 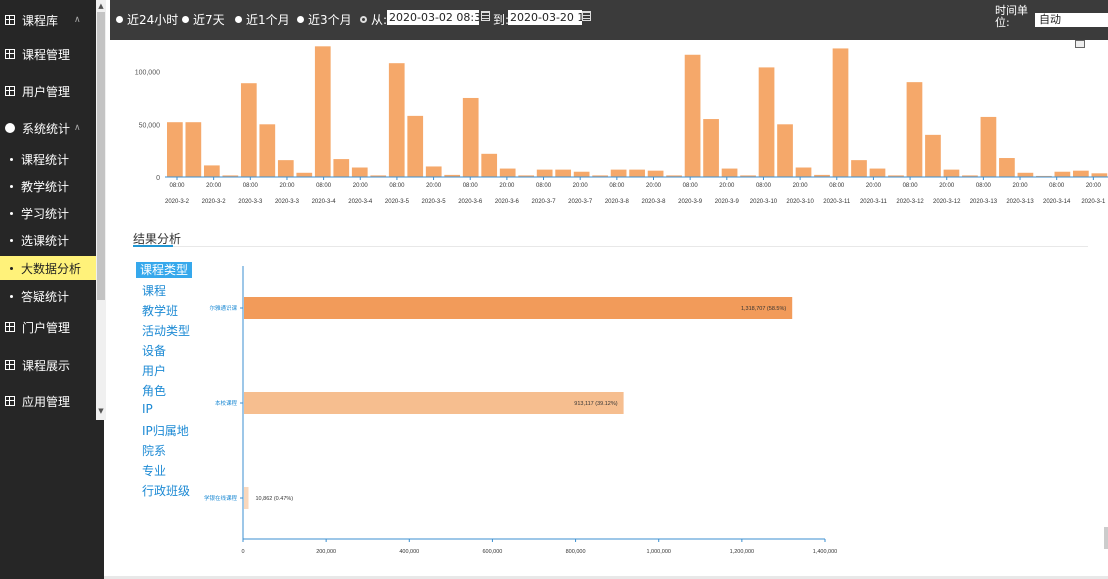 I want to click on range-option-24h: 近24小时, so click(x=147, y=19).